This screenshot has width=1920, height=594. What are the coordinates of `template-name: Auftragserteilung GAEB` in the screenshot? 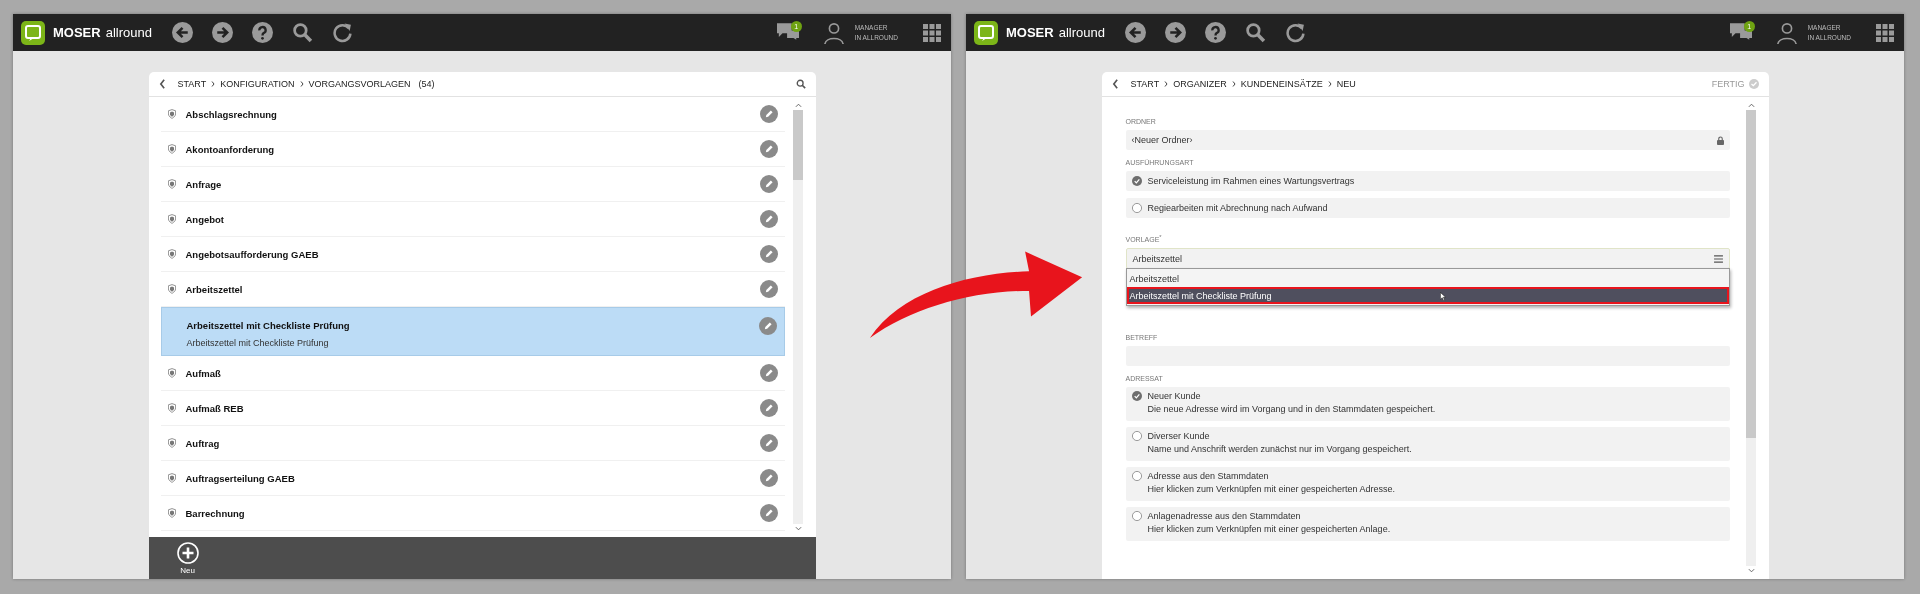 It's located at (240, 478).